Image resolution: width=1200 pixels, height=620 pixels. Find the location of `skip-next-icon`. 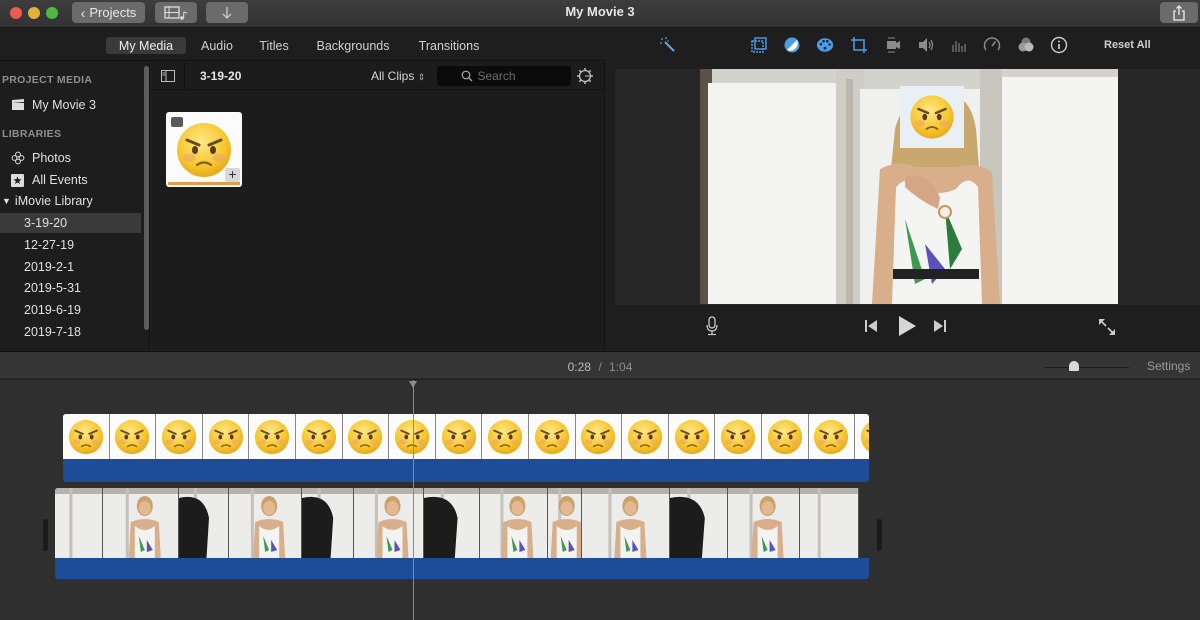

skip-next-icon is located at coordinates (940, 326).